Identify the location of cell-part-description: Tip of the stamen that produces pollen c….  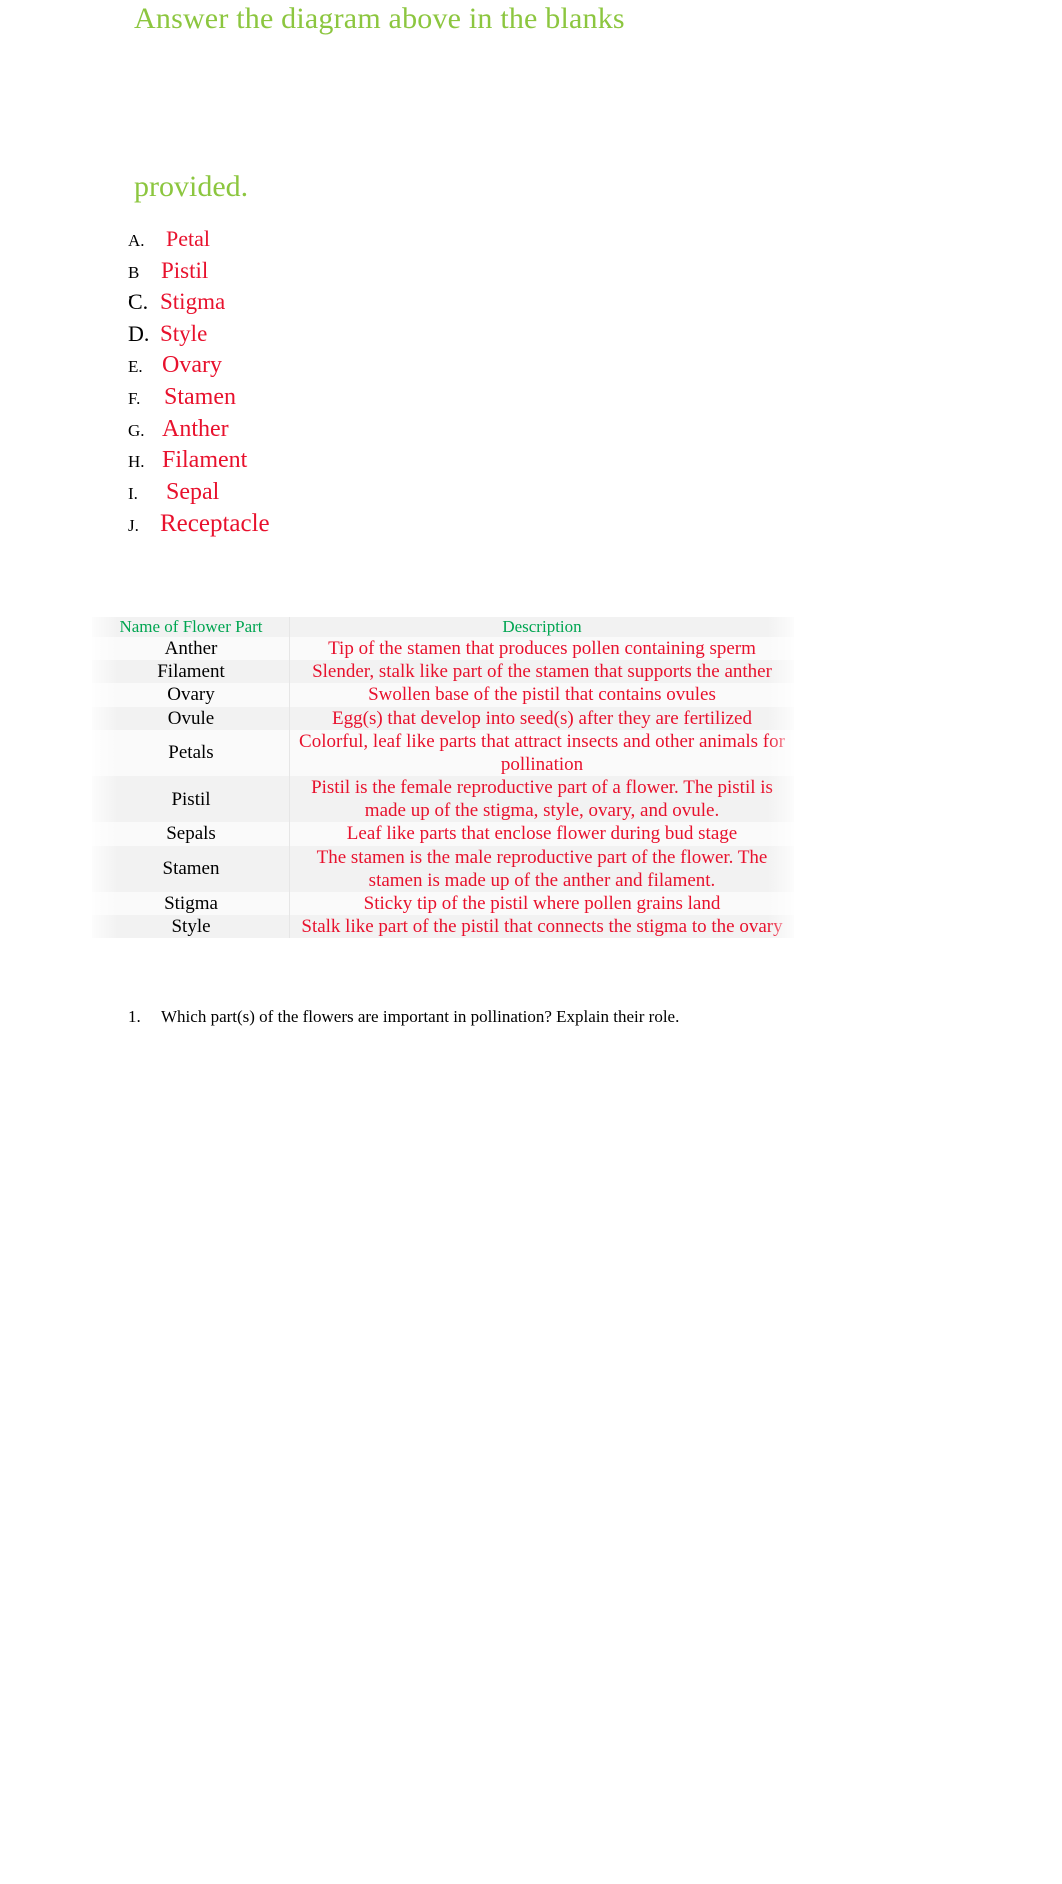
(542, 649).